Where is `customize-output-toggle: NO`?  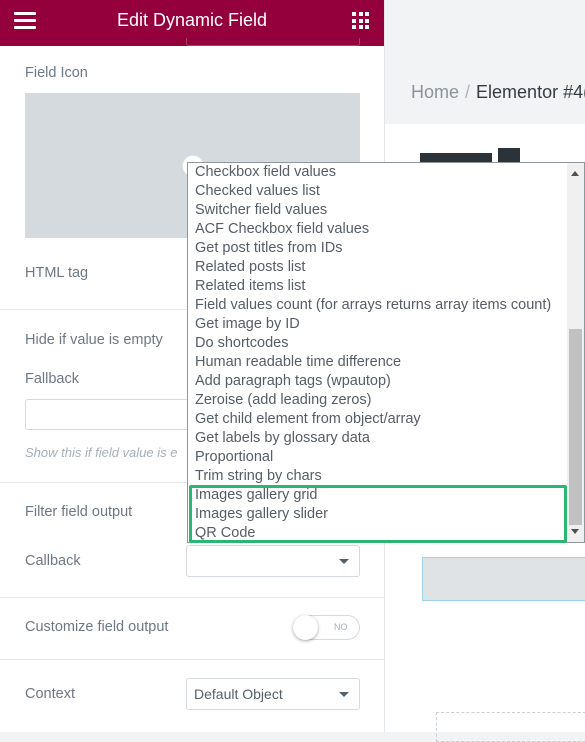
customize-output-toggle: NO is located at coordinates (326, 627).